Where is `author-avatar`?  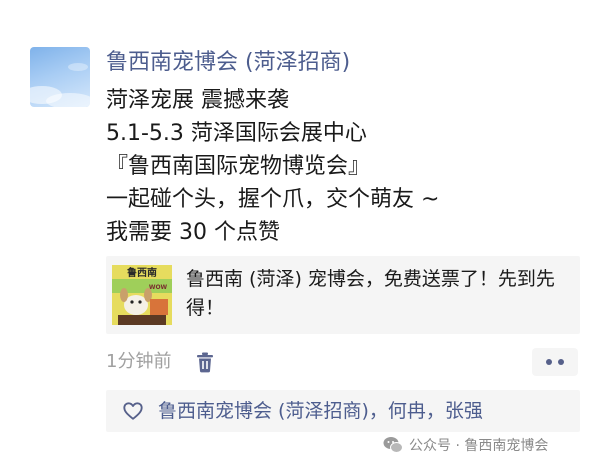
author-avatar is located at coordinates (60, 77).